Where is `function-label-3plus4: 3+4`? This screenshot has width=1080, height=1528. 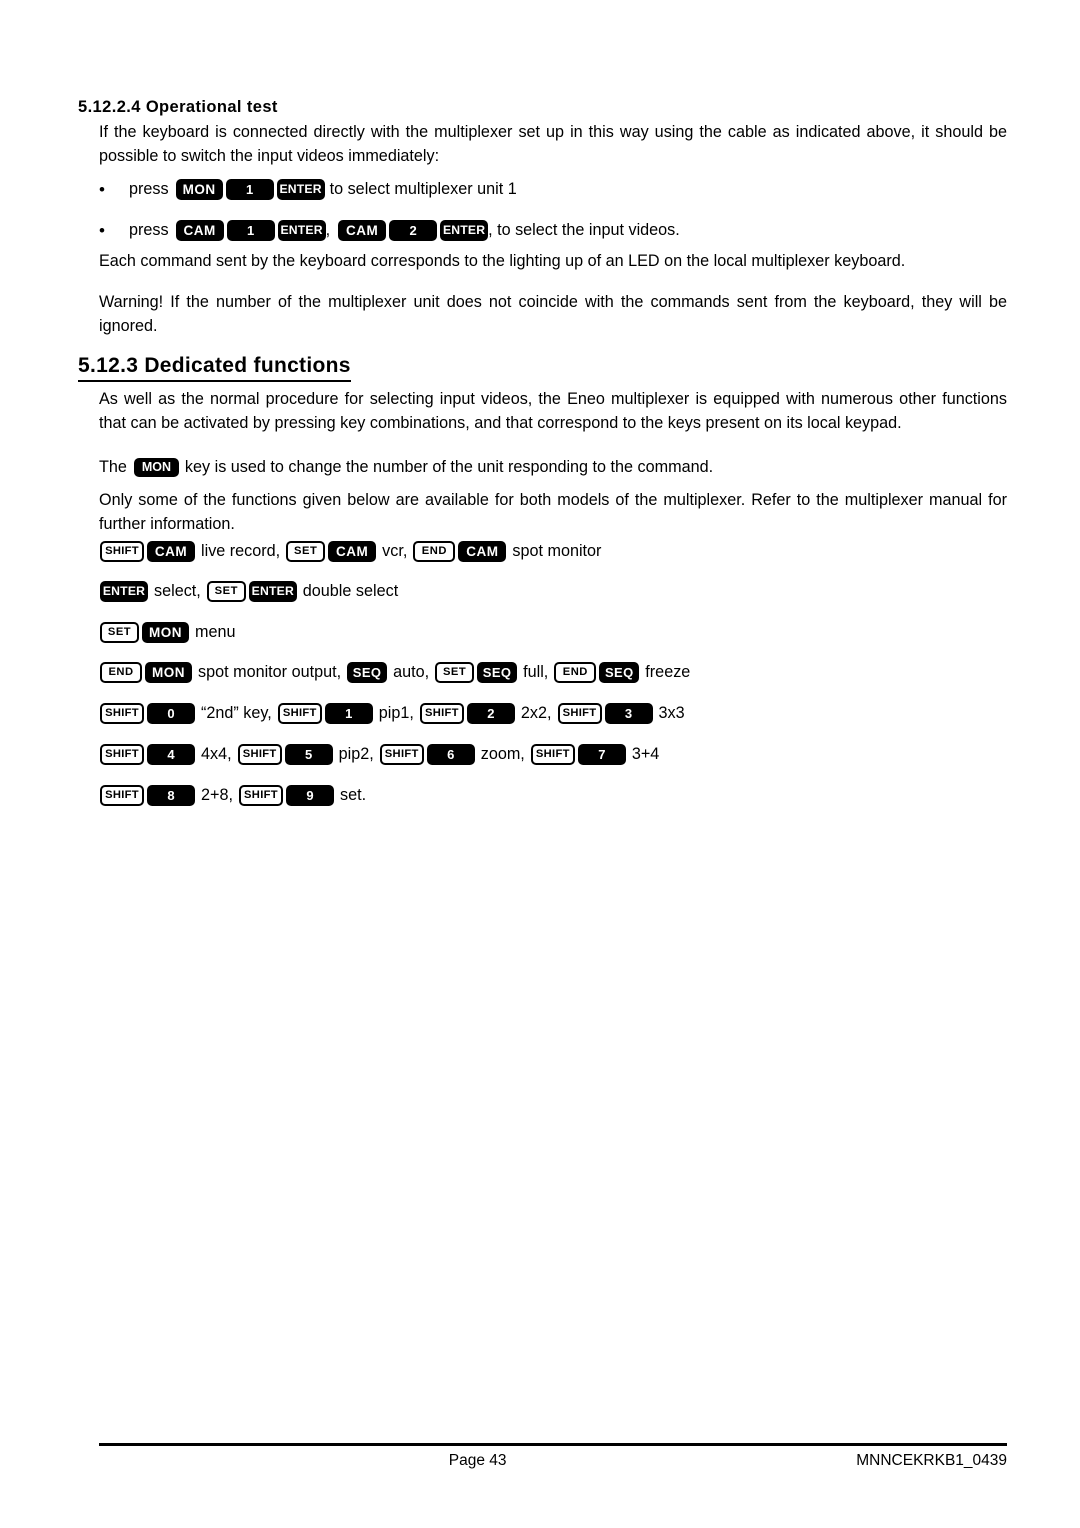
function-label-3plus4: 3+4 is located at coordinates (645, 754).